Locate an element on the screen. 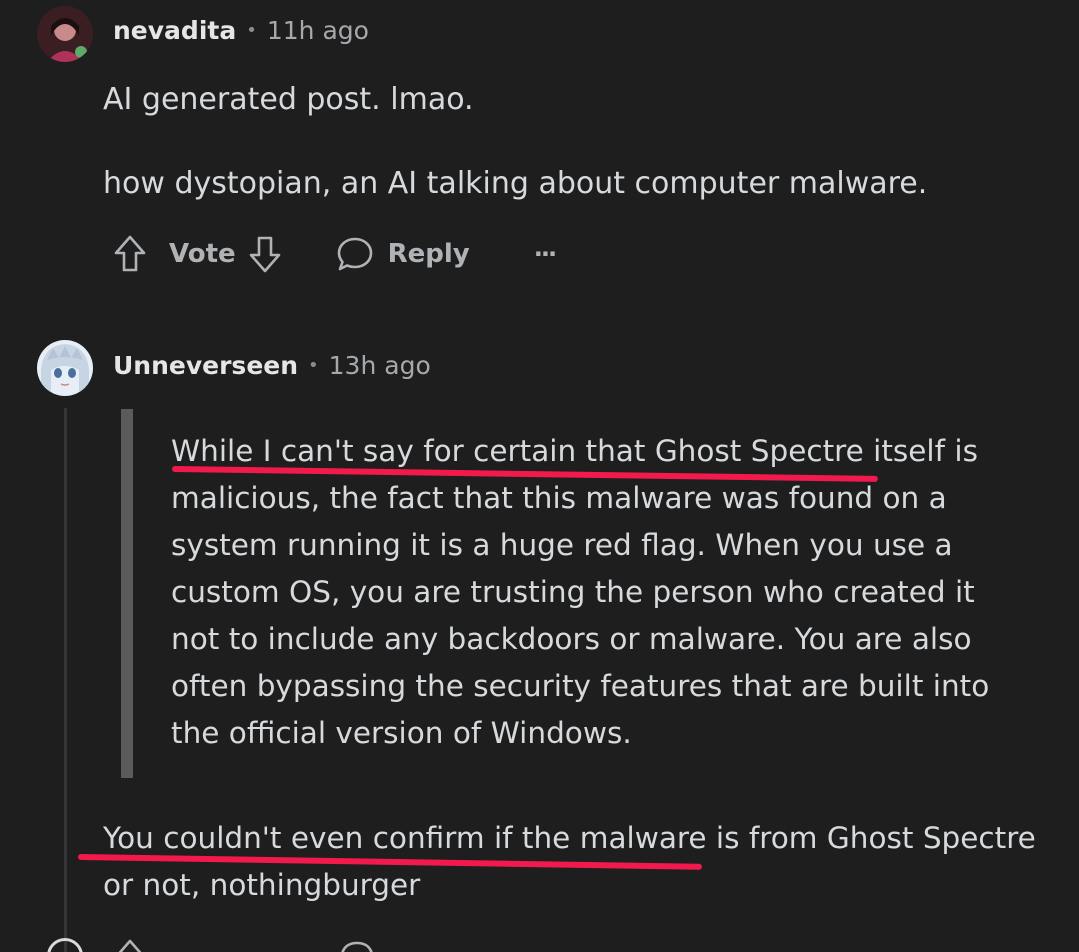 The height and width of the screenshot is (952, 1079). blockquote-bar is located at coordinates (127, 593).